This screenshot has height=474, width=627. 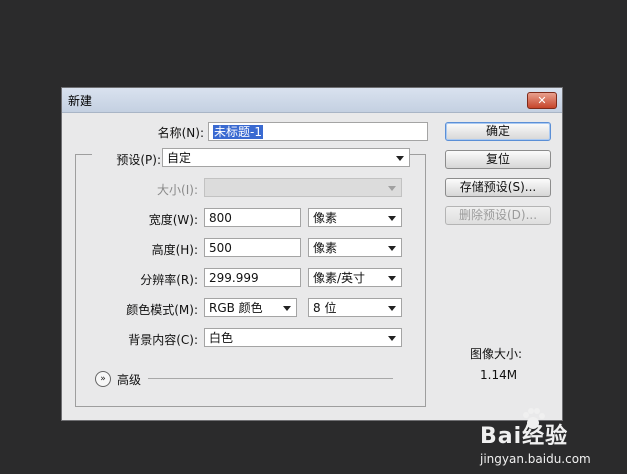 I want to click on advanced-divider, so click(x=270, y=378).